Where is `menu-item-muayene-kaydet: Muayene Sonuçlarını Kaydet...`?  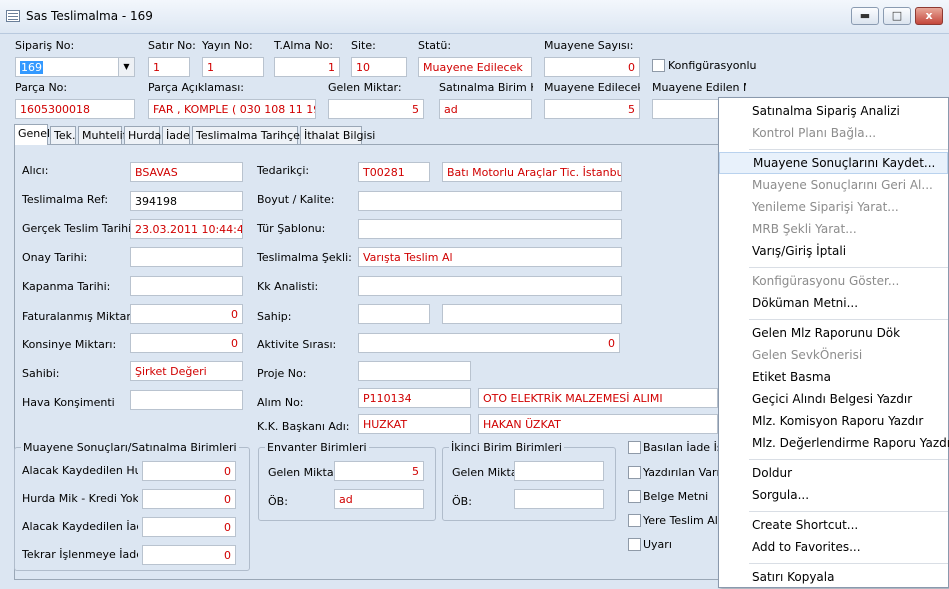
menu-item-muayene-kaydet: Muayene Sonuçlarını Kaydet... is located at coordinates (833, 163).